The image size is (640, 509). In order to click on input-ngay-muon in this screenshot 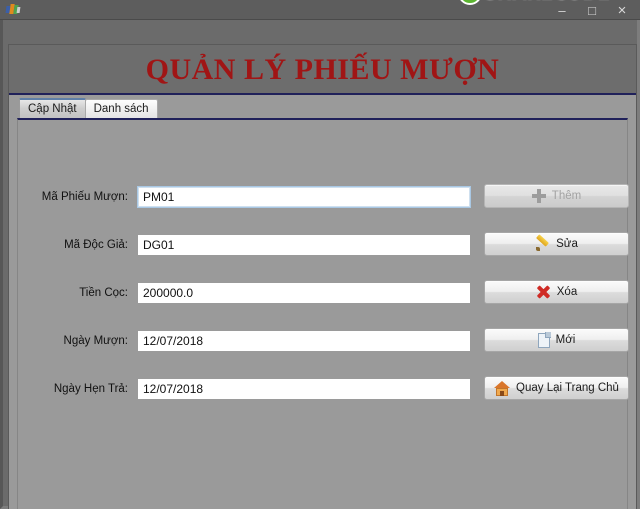, I will do `click(304, 341)`.